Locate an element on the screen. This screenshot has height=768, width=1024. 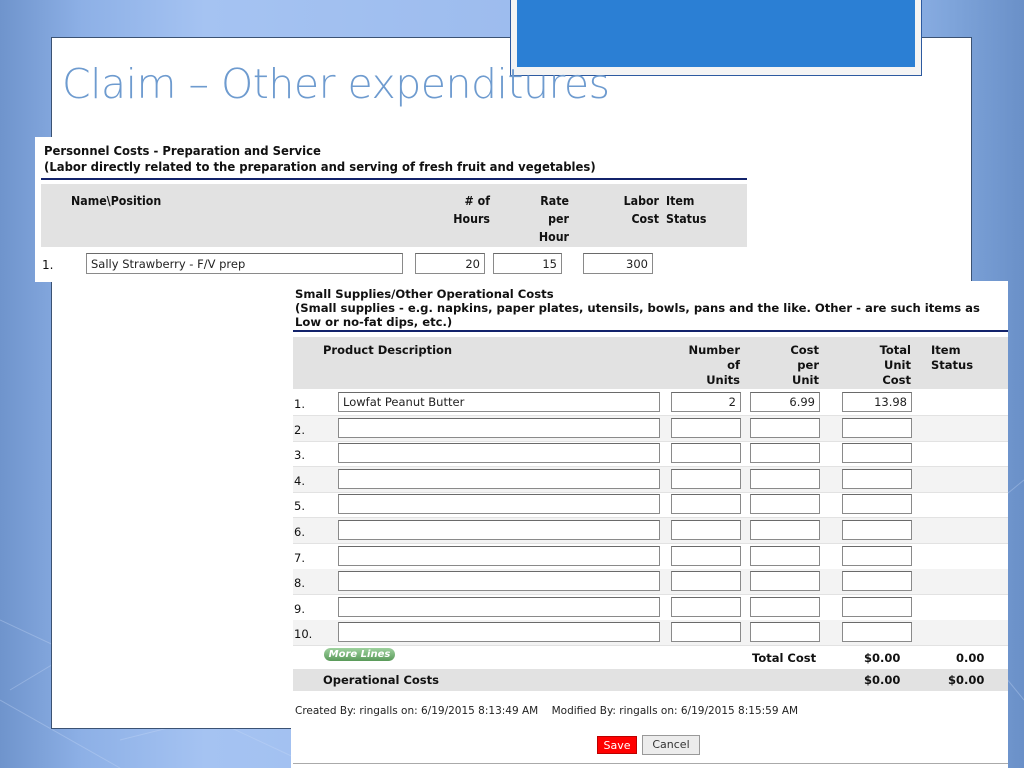
col-hours: # of Hours is located at coordinates (471, 210).